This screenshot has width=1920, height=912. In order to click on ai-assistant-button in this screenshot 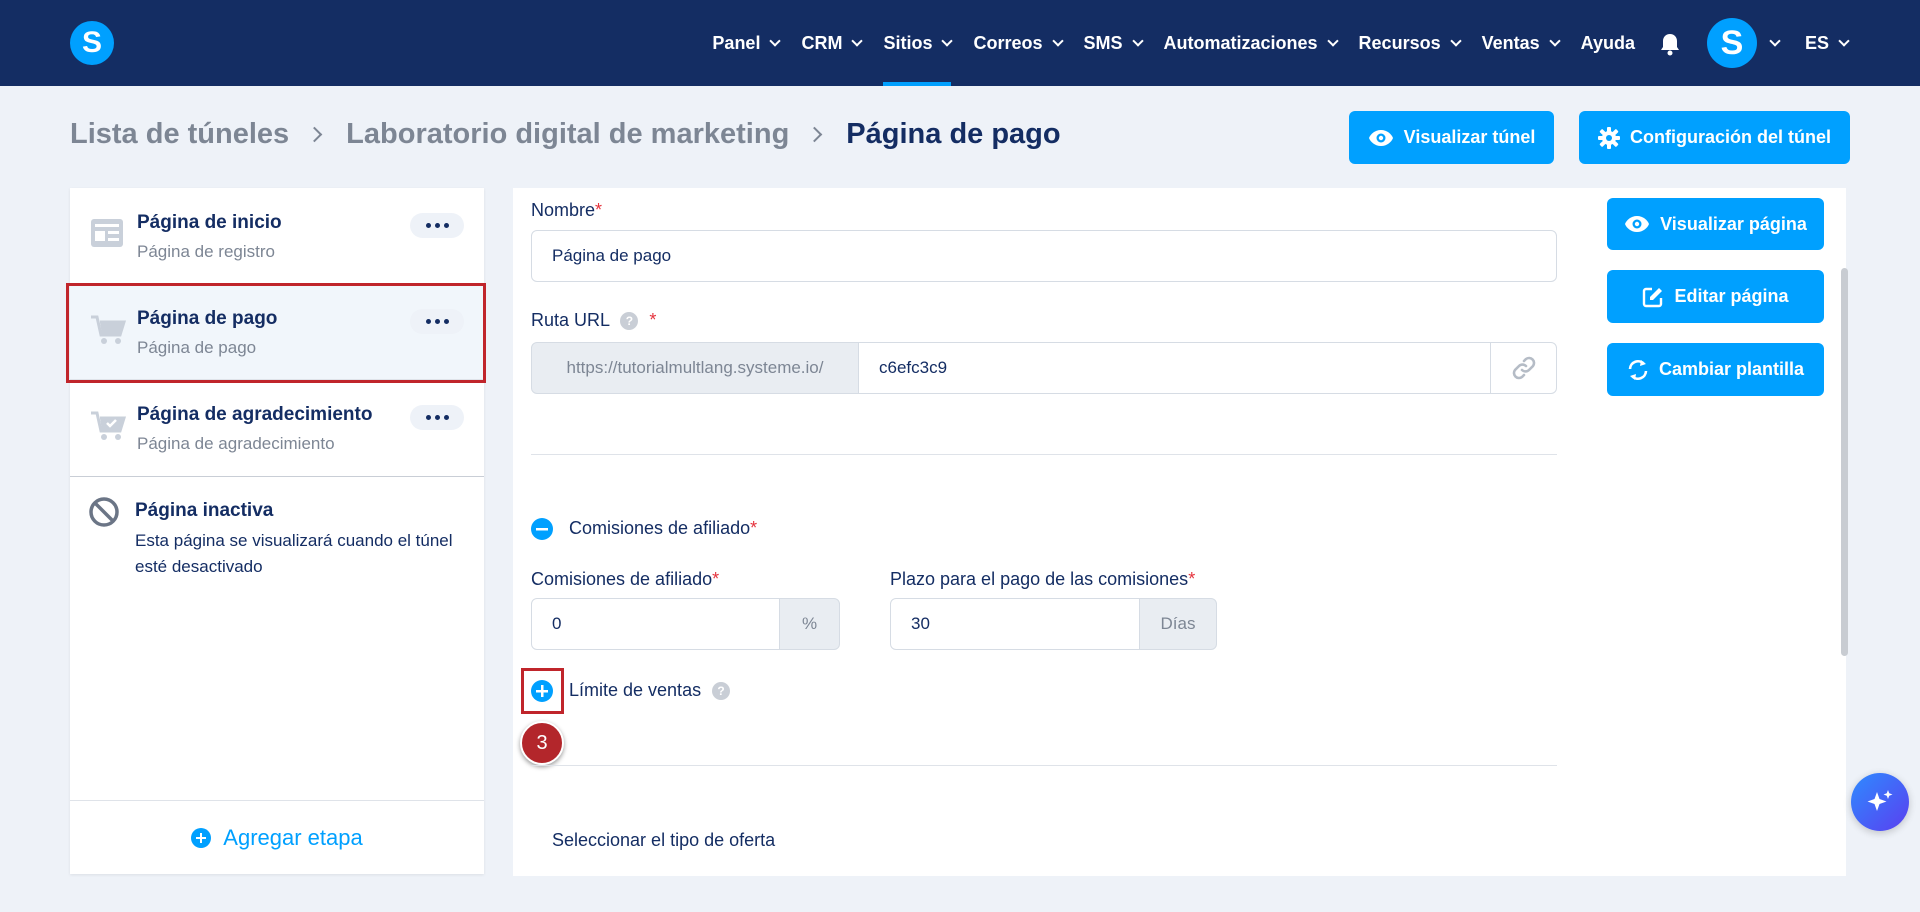, I will do `click(1880, 802)`.